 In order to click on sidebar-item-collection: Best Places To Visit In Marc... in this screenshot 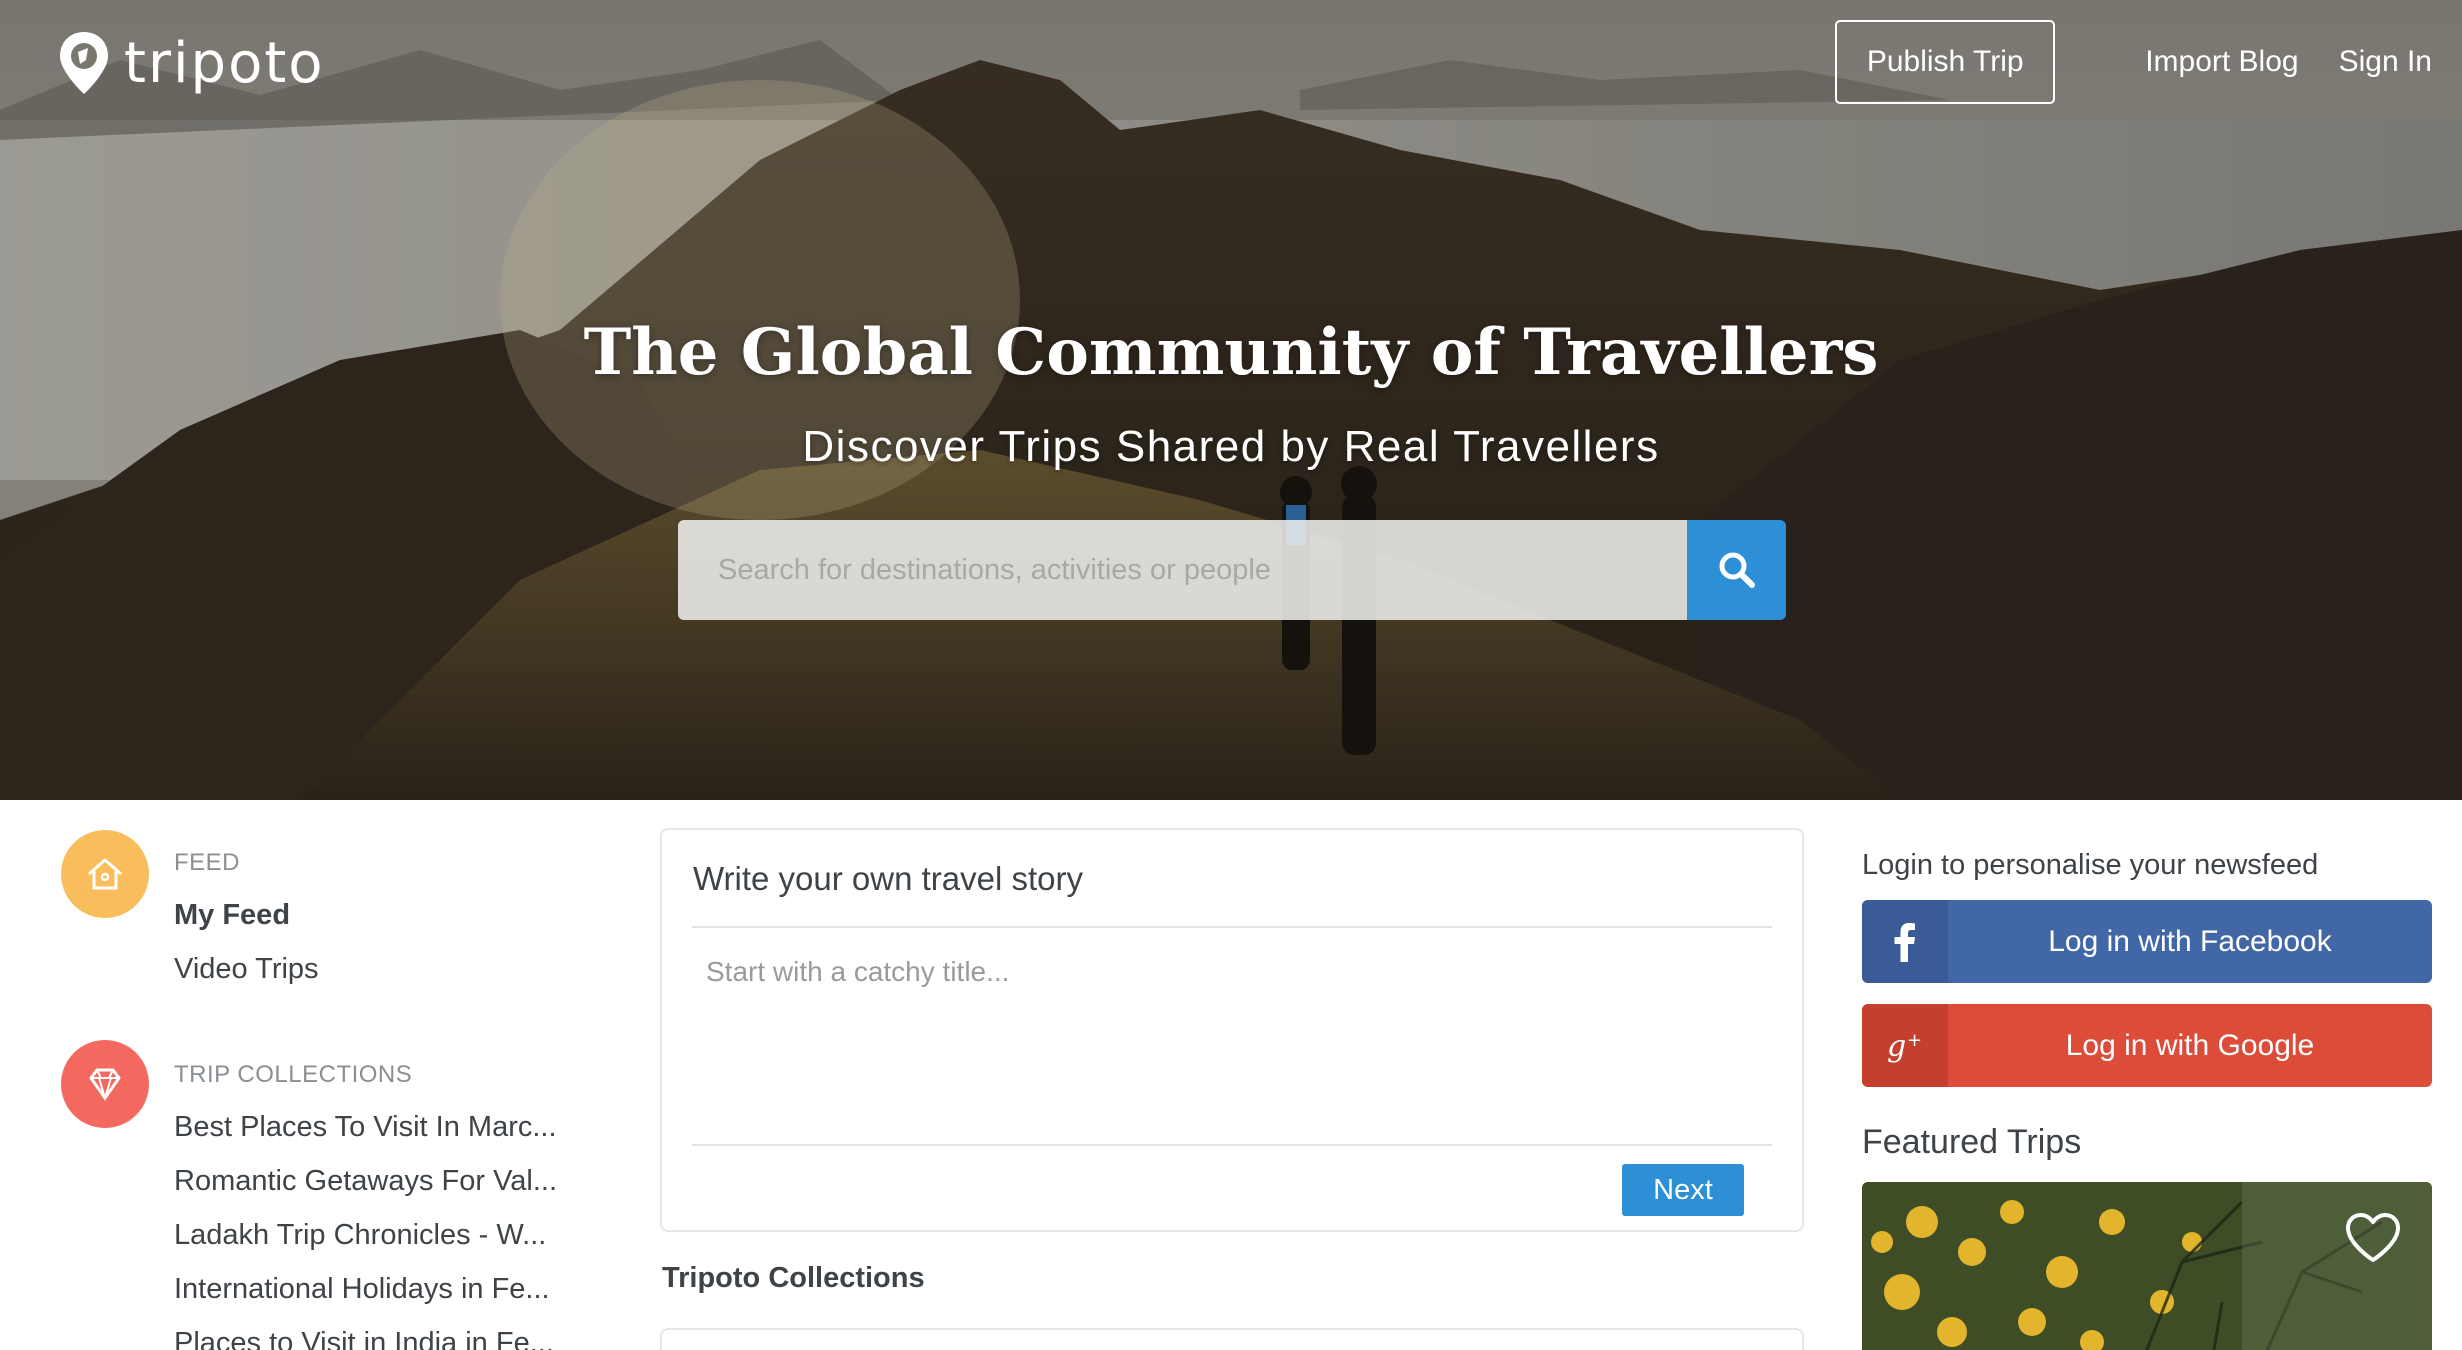, I will do `click(365, 1127)`.